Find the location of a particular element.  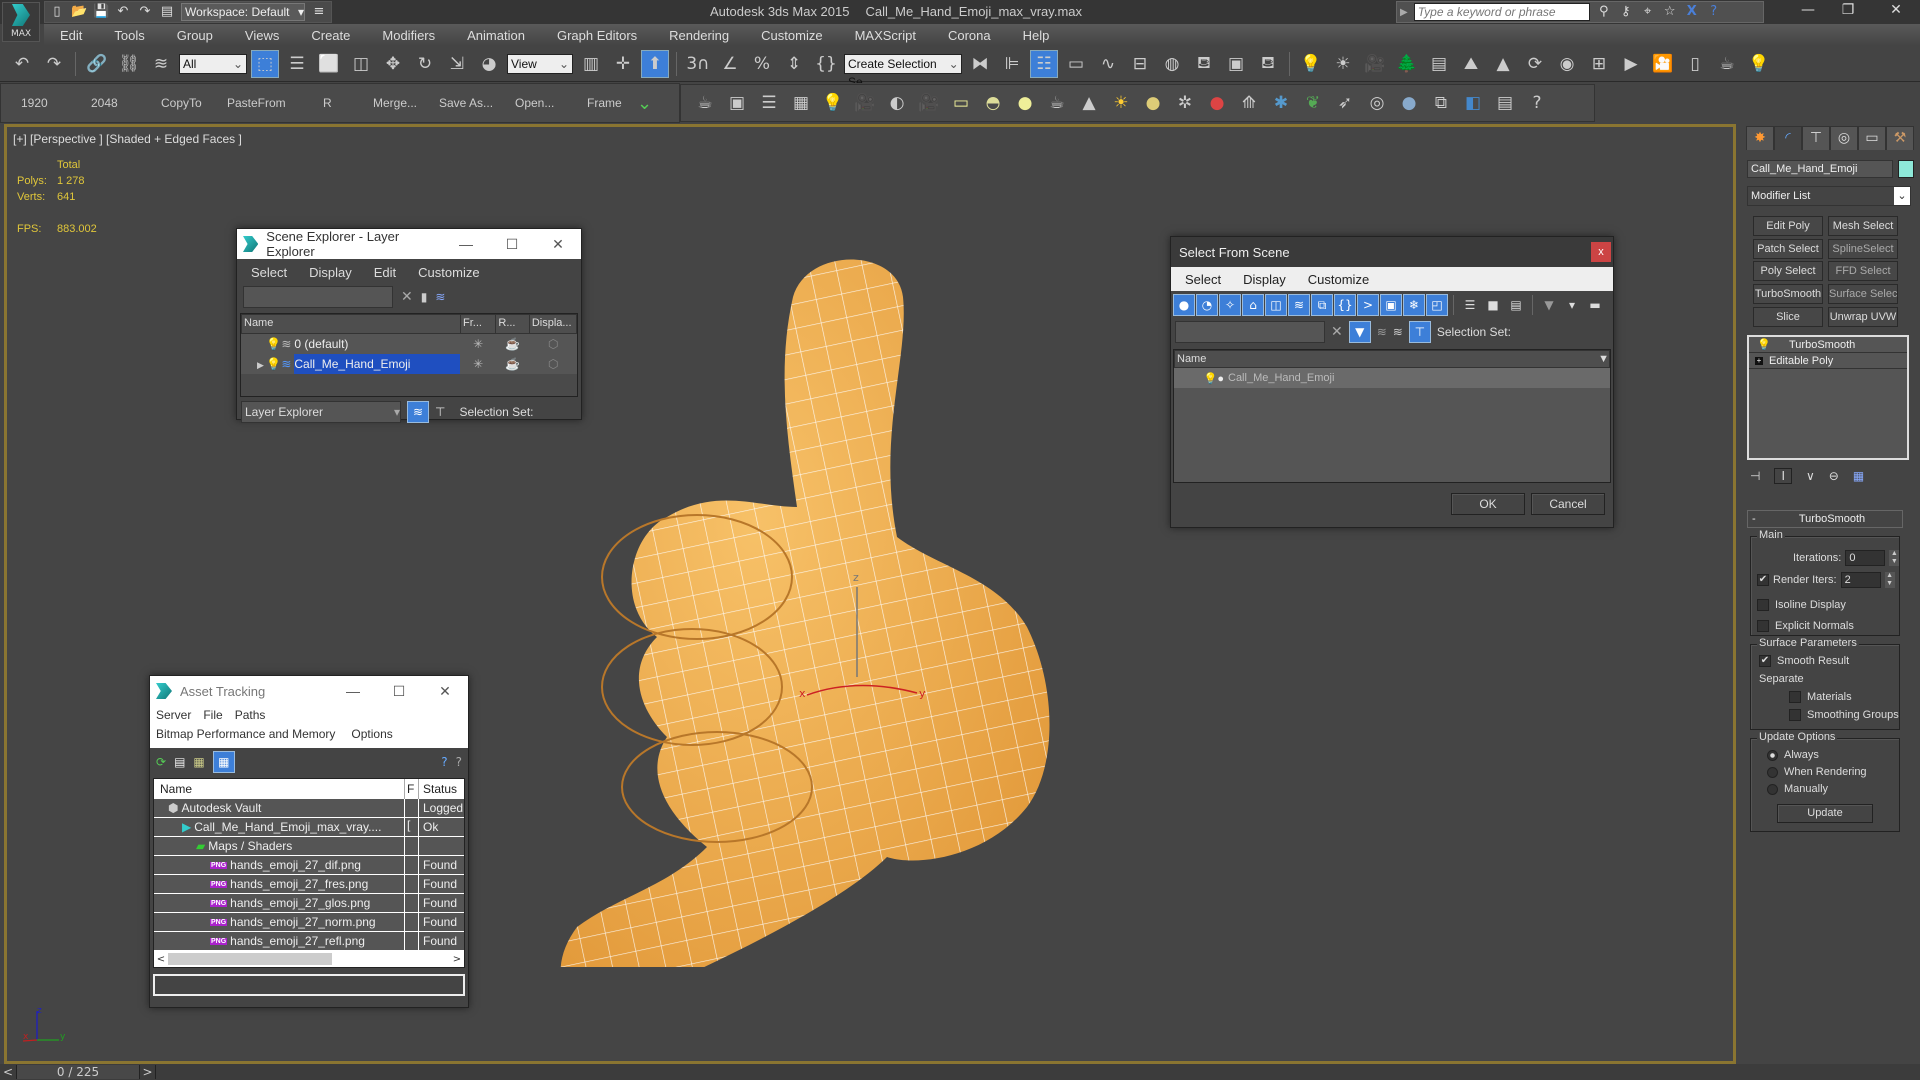

sort-by-hierarchy-icon: ⊤ is located at coordinates (440, 412).